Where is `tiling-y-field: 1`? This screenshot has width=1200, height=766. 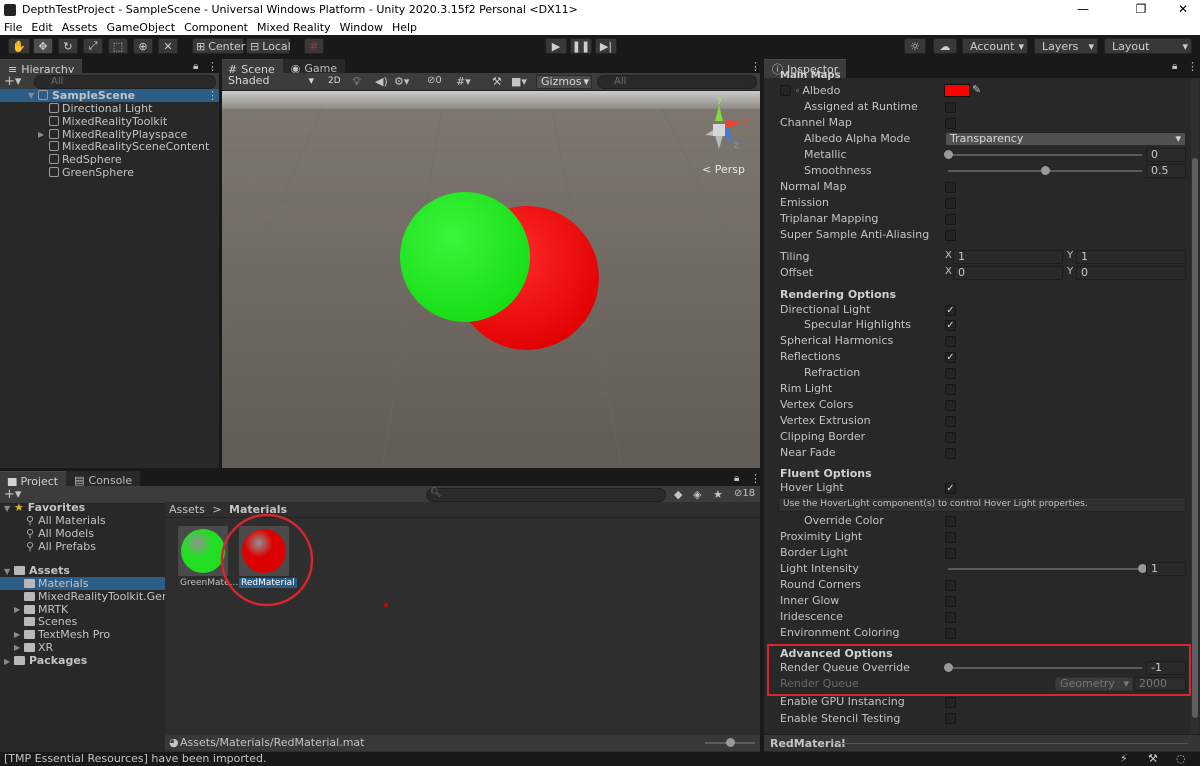 tiling-y-field: 1 is located at coordinates (1131, 257).